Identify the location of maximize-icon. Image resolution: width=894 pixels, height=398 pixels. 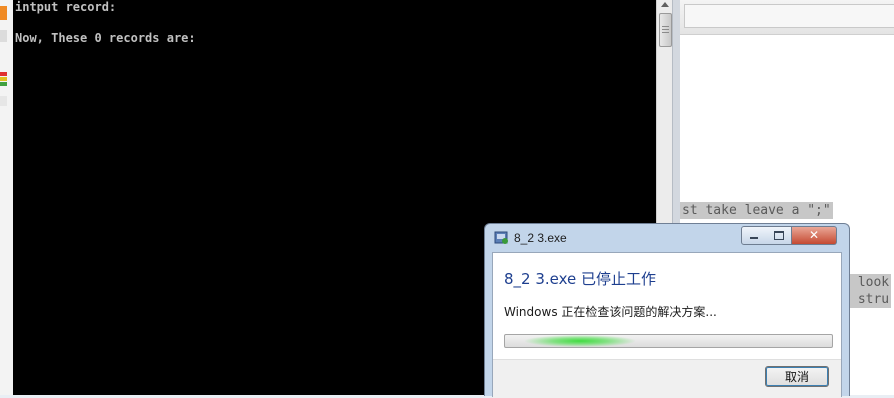
(779, 235).